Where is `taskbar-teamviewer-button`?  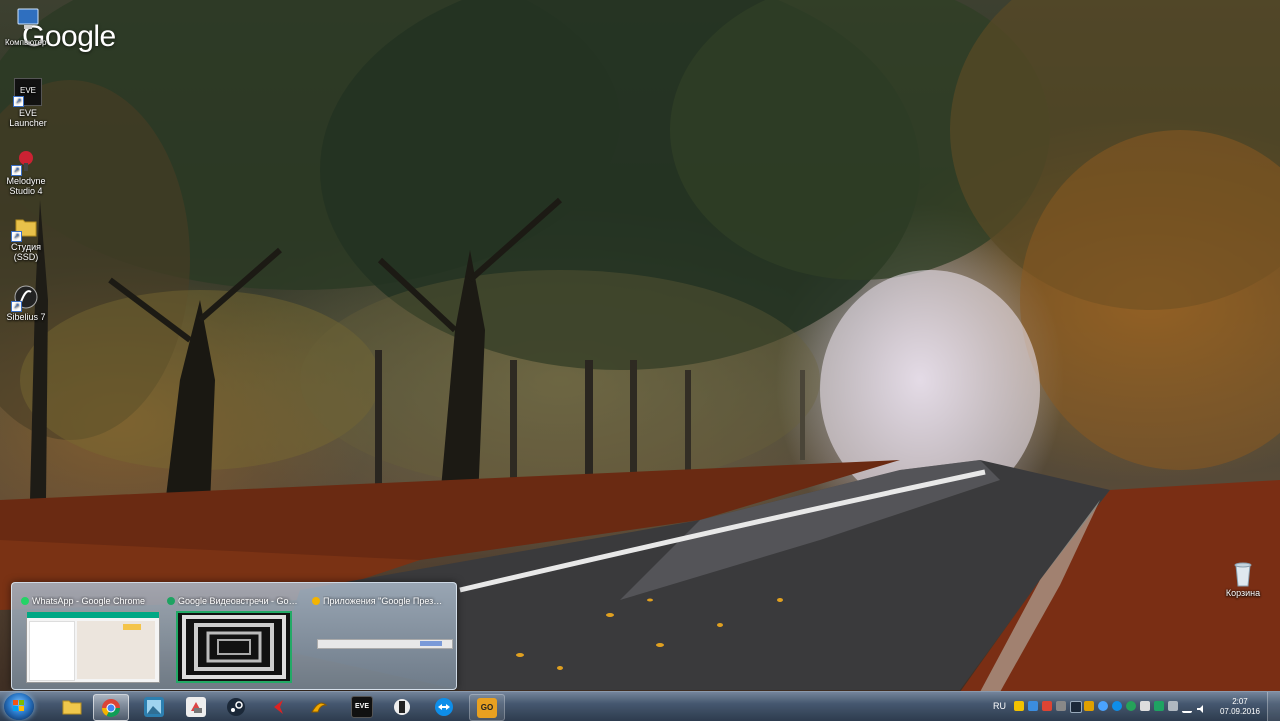 taskbar-teamviewer-button is located at coordinates (444, 706).